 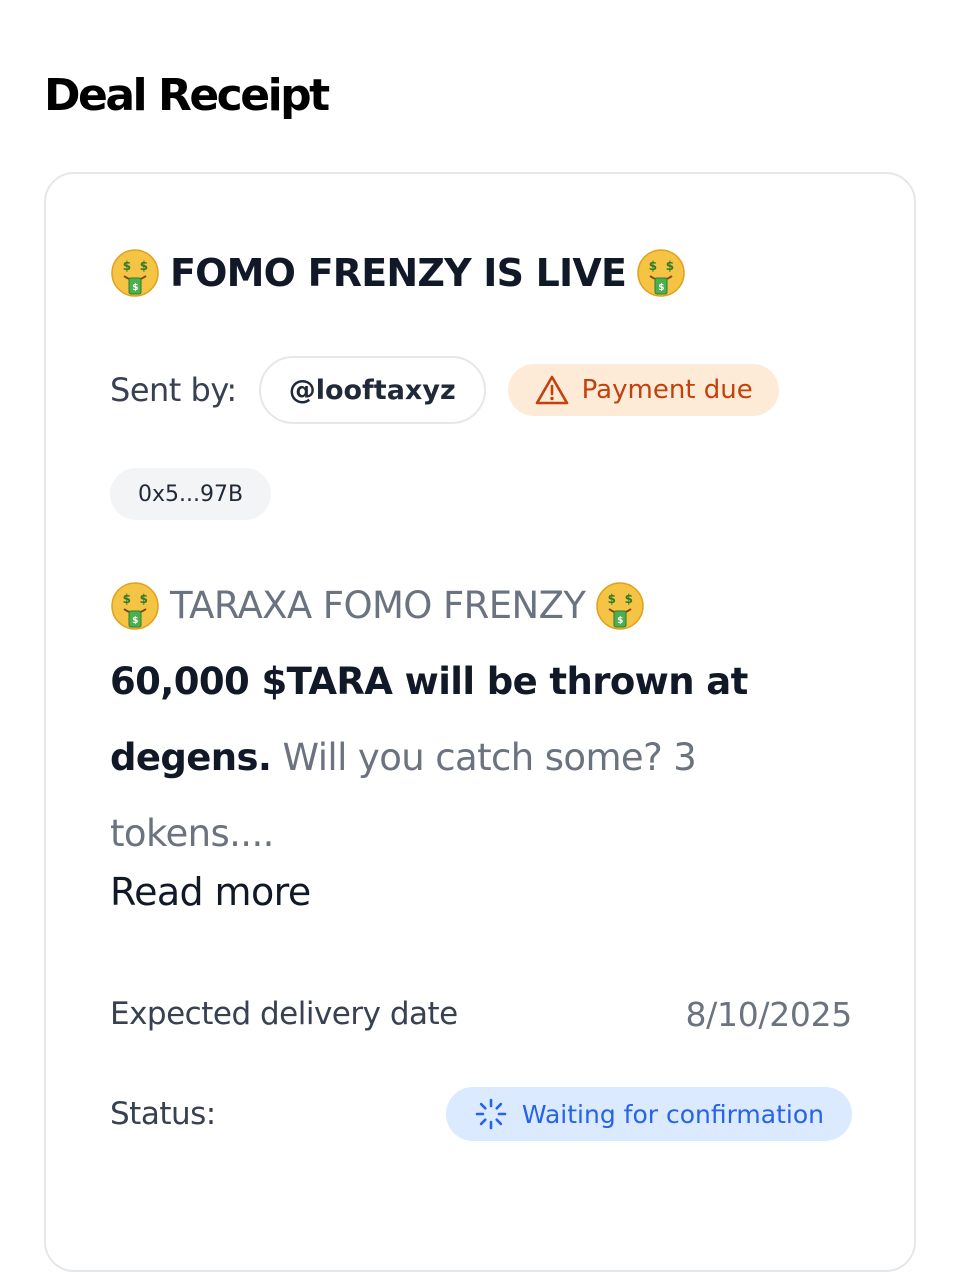 What do you see at coordinates (429, 681) in the screenshot?
I see `description-bold-line-1: 60,000 $TARA will be thrown at` at bounding box center [429, 681].